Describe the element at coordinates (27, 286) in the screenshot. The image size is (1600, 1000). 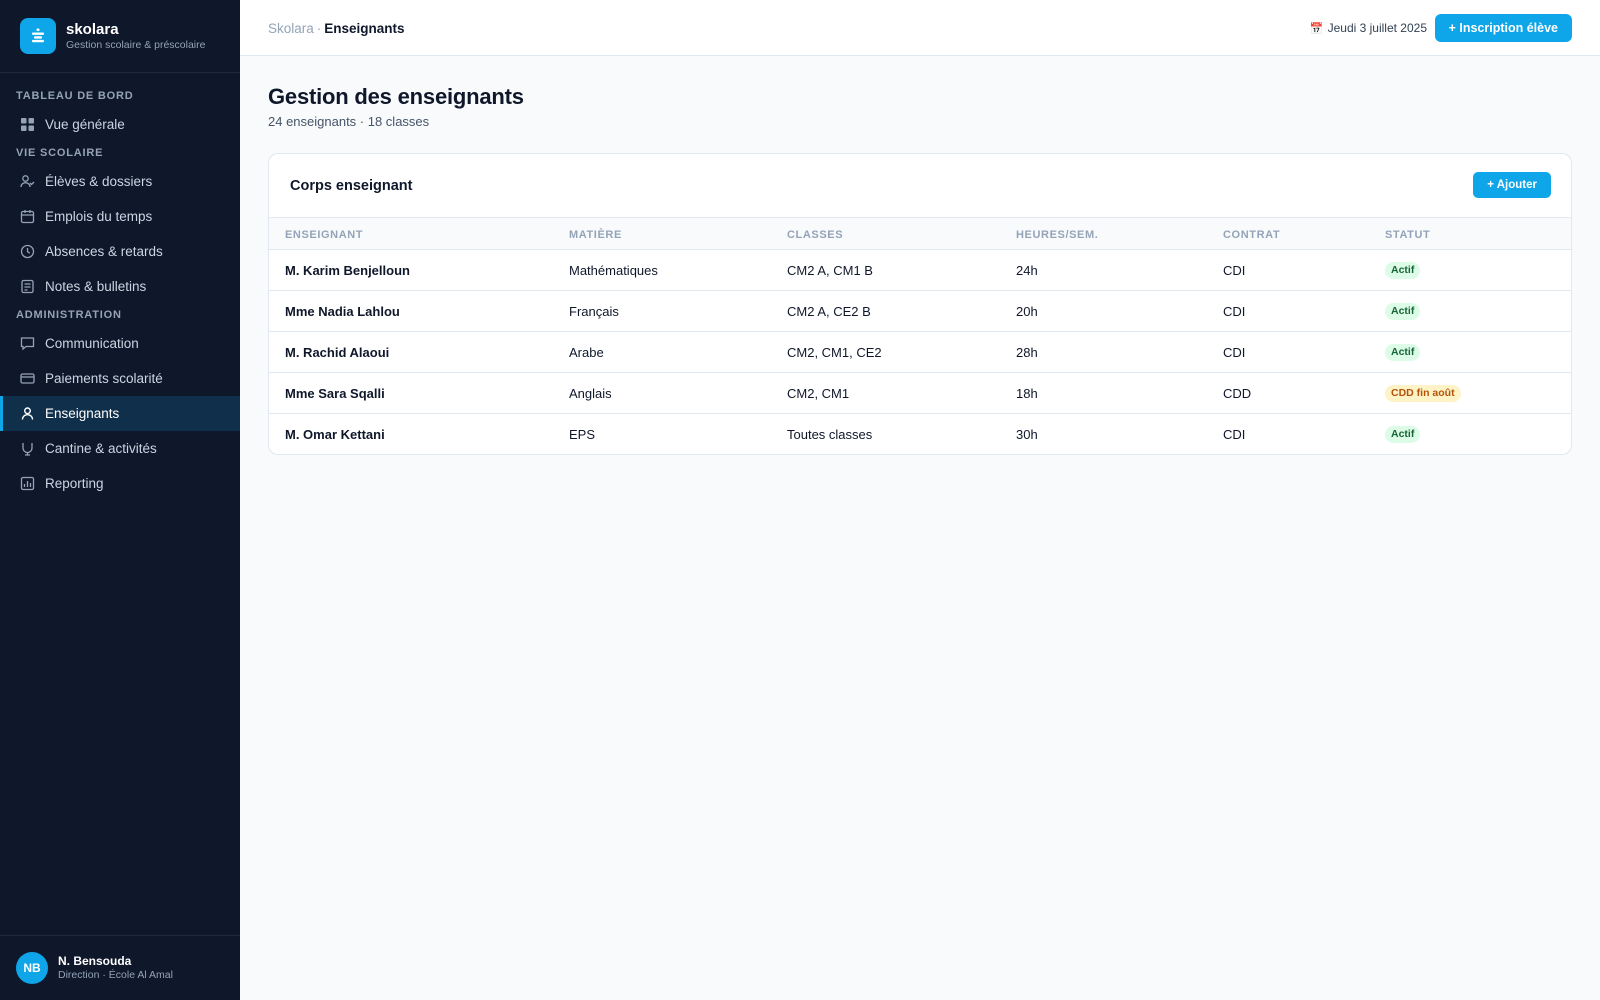
I see `document-icon` at that location.